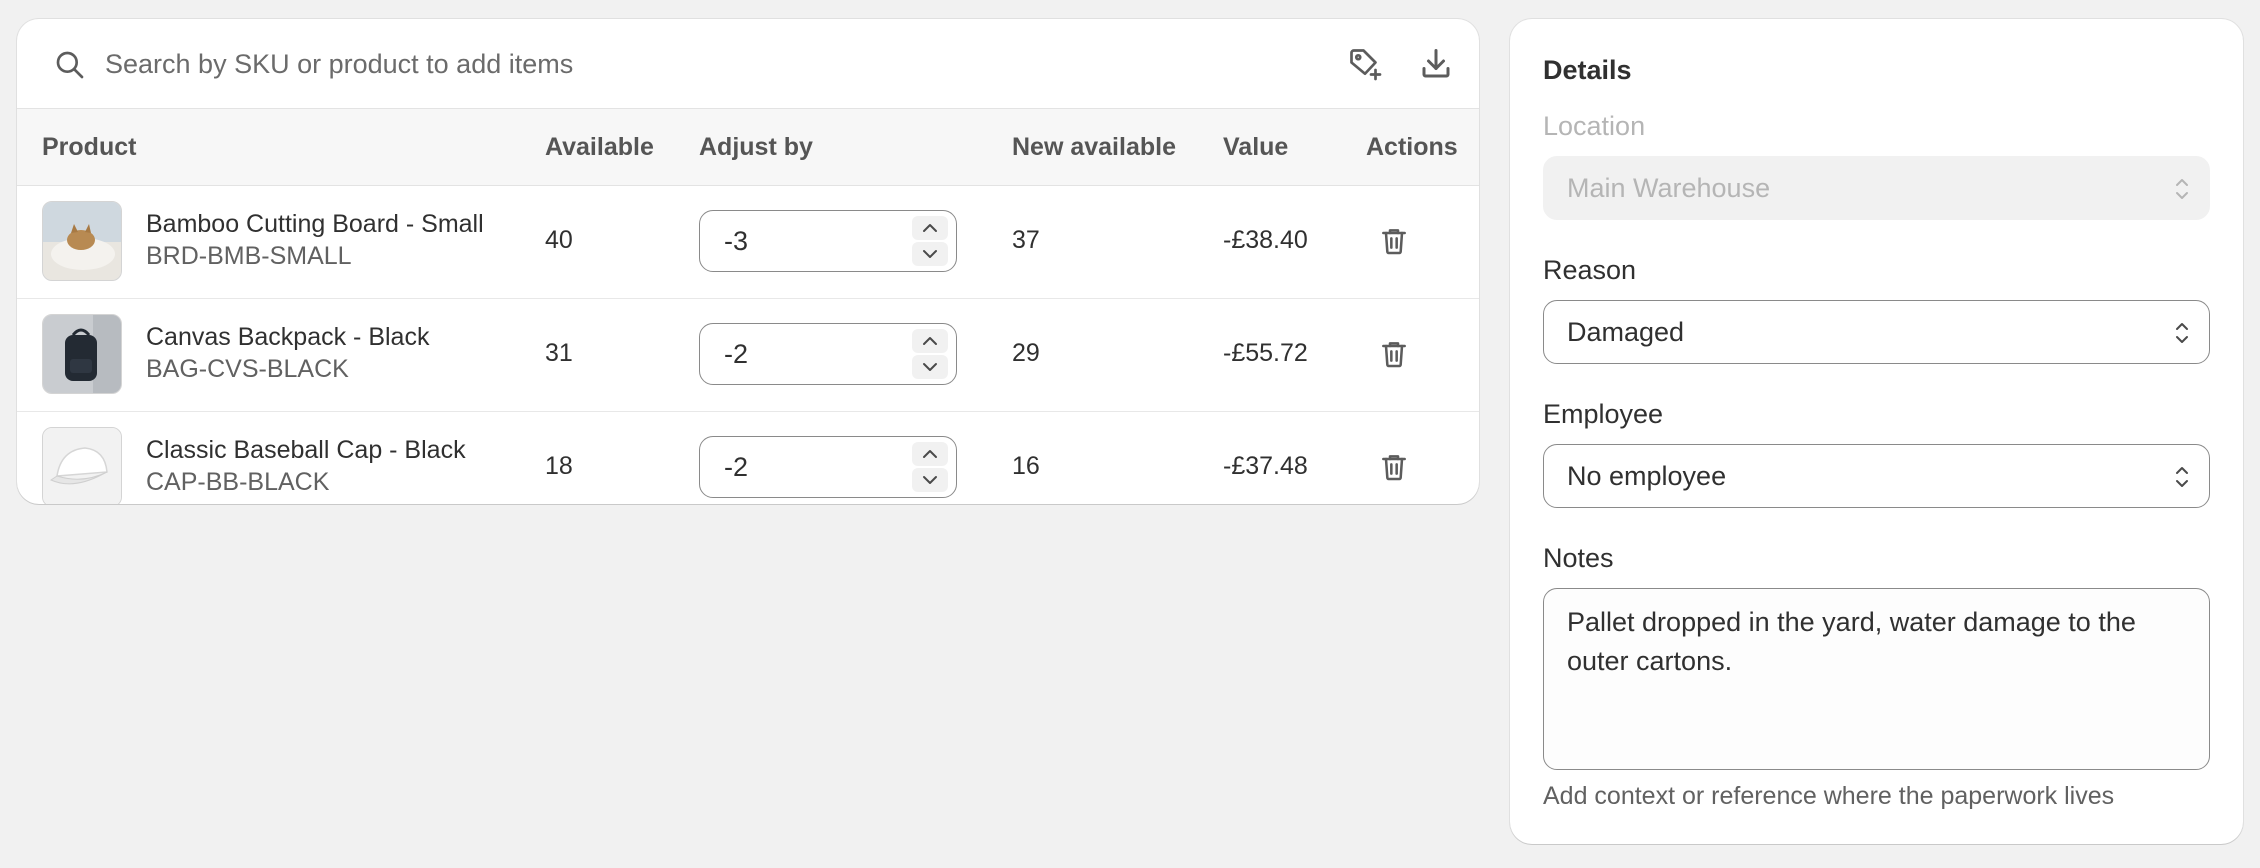  I want to click on new-available-value: 16, so click(1026, 466).